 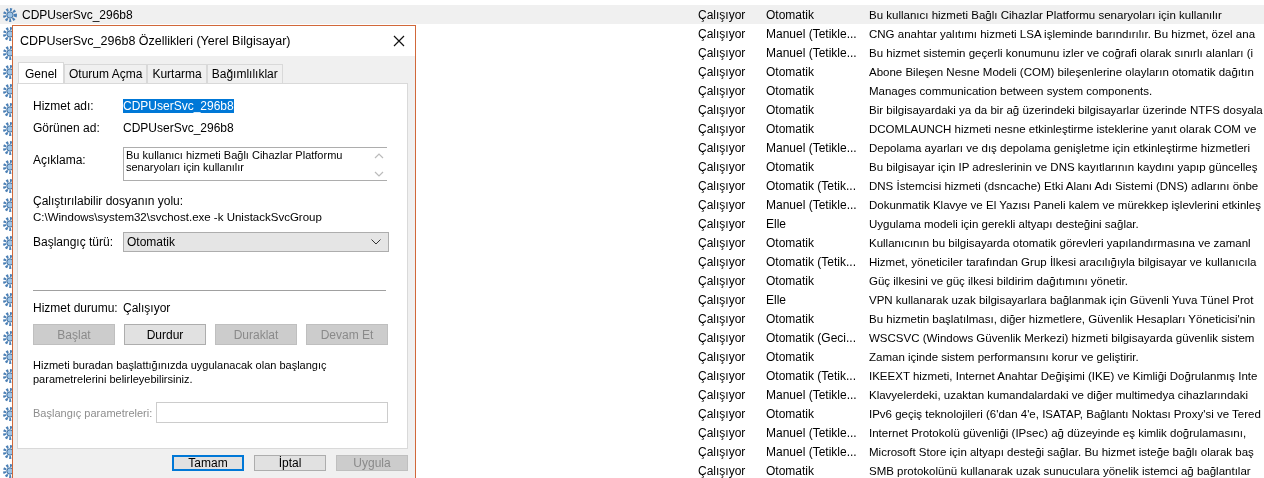 What do you see at coordinates (1063, 261) in the screenshot?
I see `description-cell-text: Hizmet, yöneticiler tarafından Grup İlkesi aracılığıyla bilgisayar ve kullanıcıla` at bounding box center [1063, 261].